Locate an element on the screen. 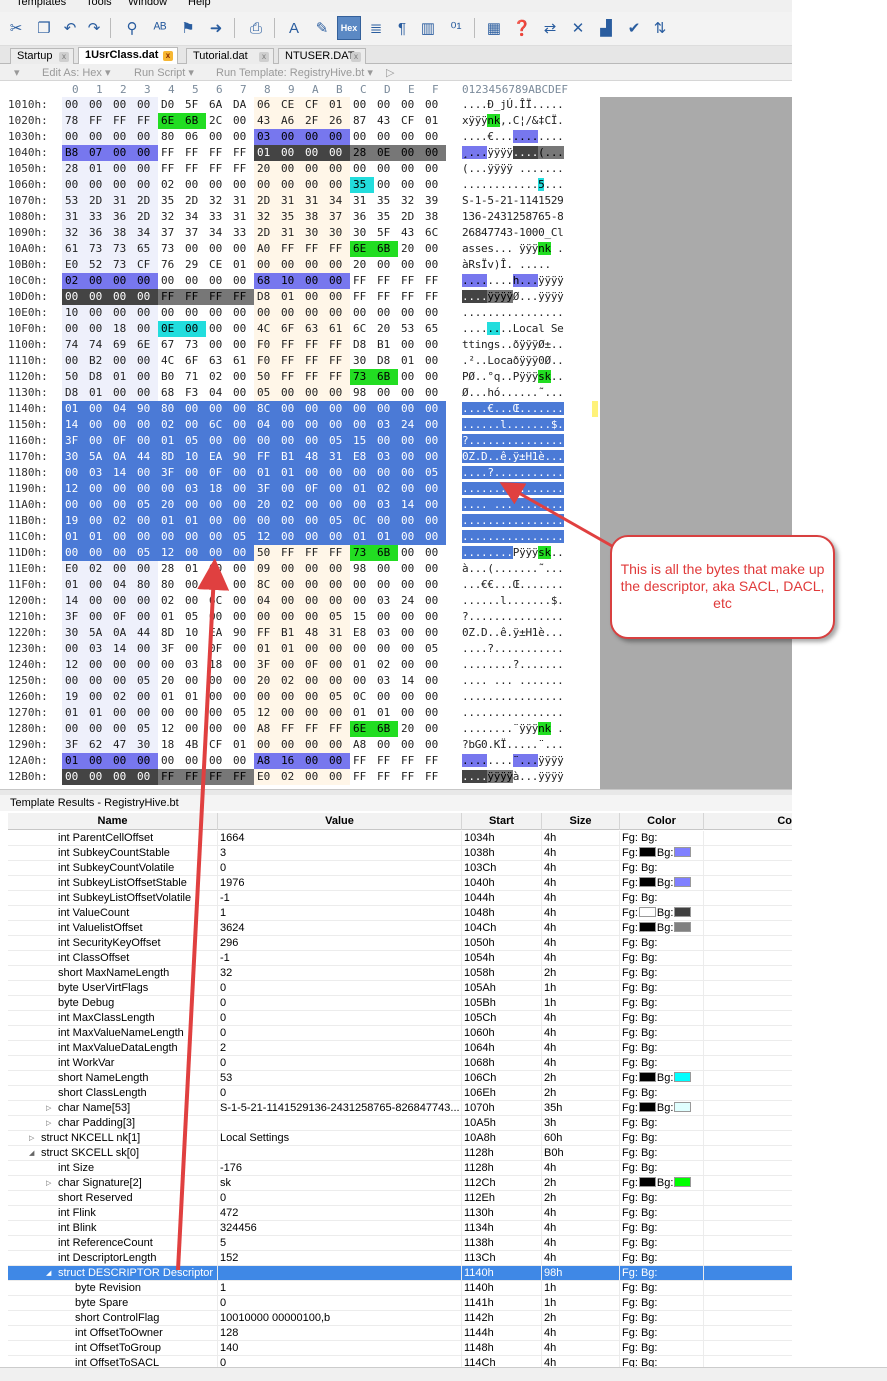  hex-byte: 90 is located at coordinates (242, 457).